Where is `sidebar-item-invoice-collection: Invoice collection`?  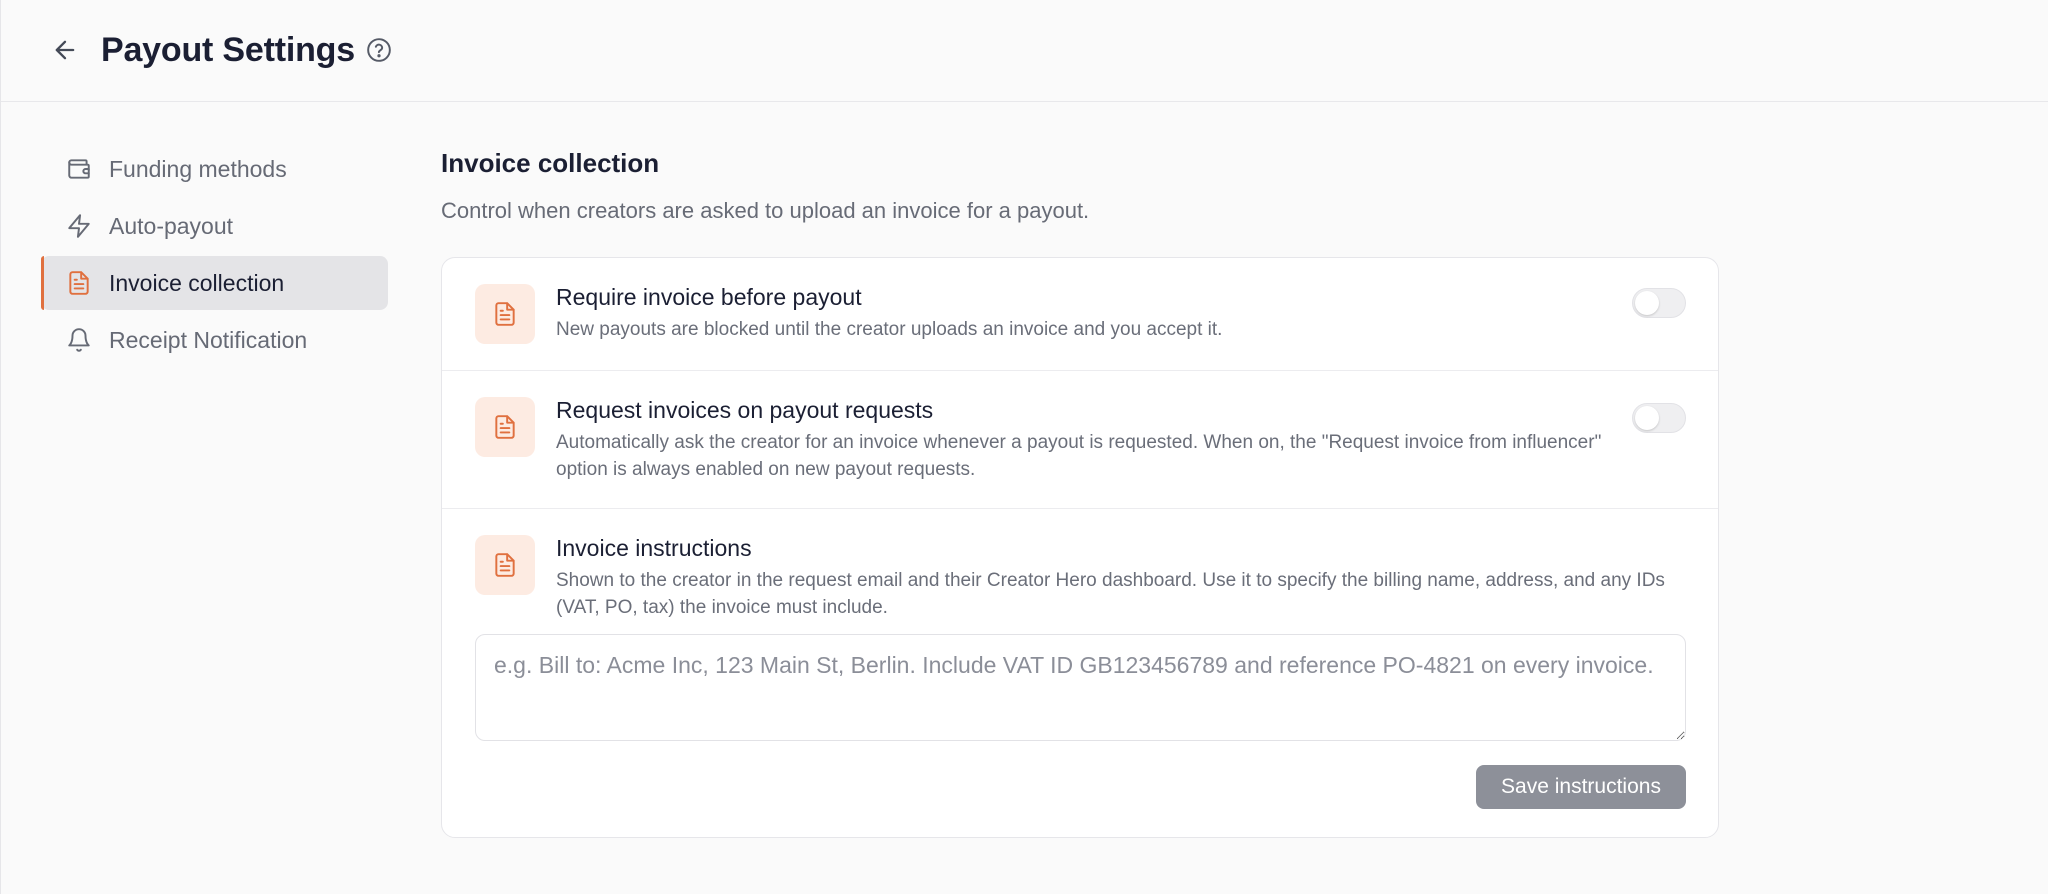 sidebar-item-invoice-collection: Invoice collection is located at coordinates (214, 283).